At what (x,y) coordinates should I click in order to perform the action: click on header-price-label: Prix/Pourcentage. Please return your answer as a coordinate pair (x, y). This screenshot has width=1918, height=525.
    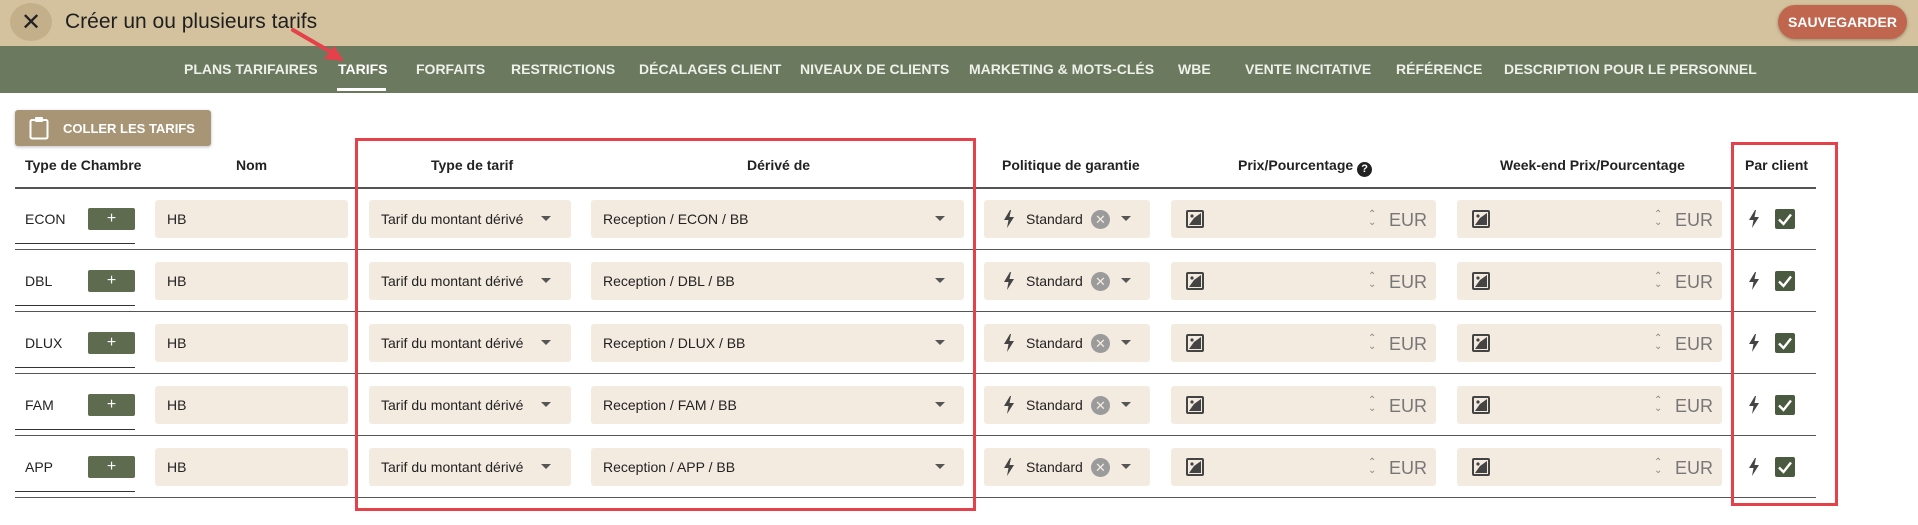
    Looking at the image, I should click on (1296, 165).